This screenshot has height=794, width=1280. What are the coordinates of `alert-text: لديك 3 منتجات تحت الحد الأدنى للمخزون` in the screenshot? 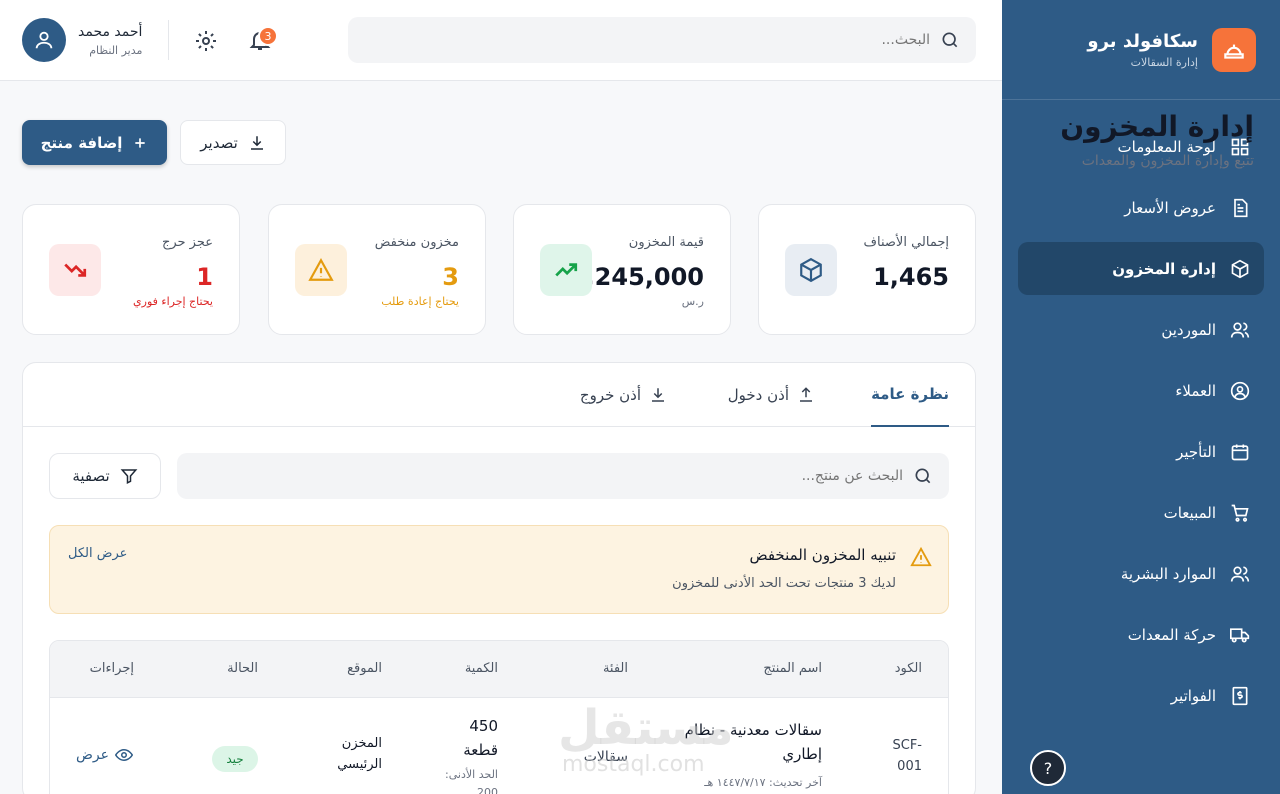 It's located at (784, 583).